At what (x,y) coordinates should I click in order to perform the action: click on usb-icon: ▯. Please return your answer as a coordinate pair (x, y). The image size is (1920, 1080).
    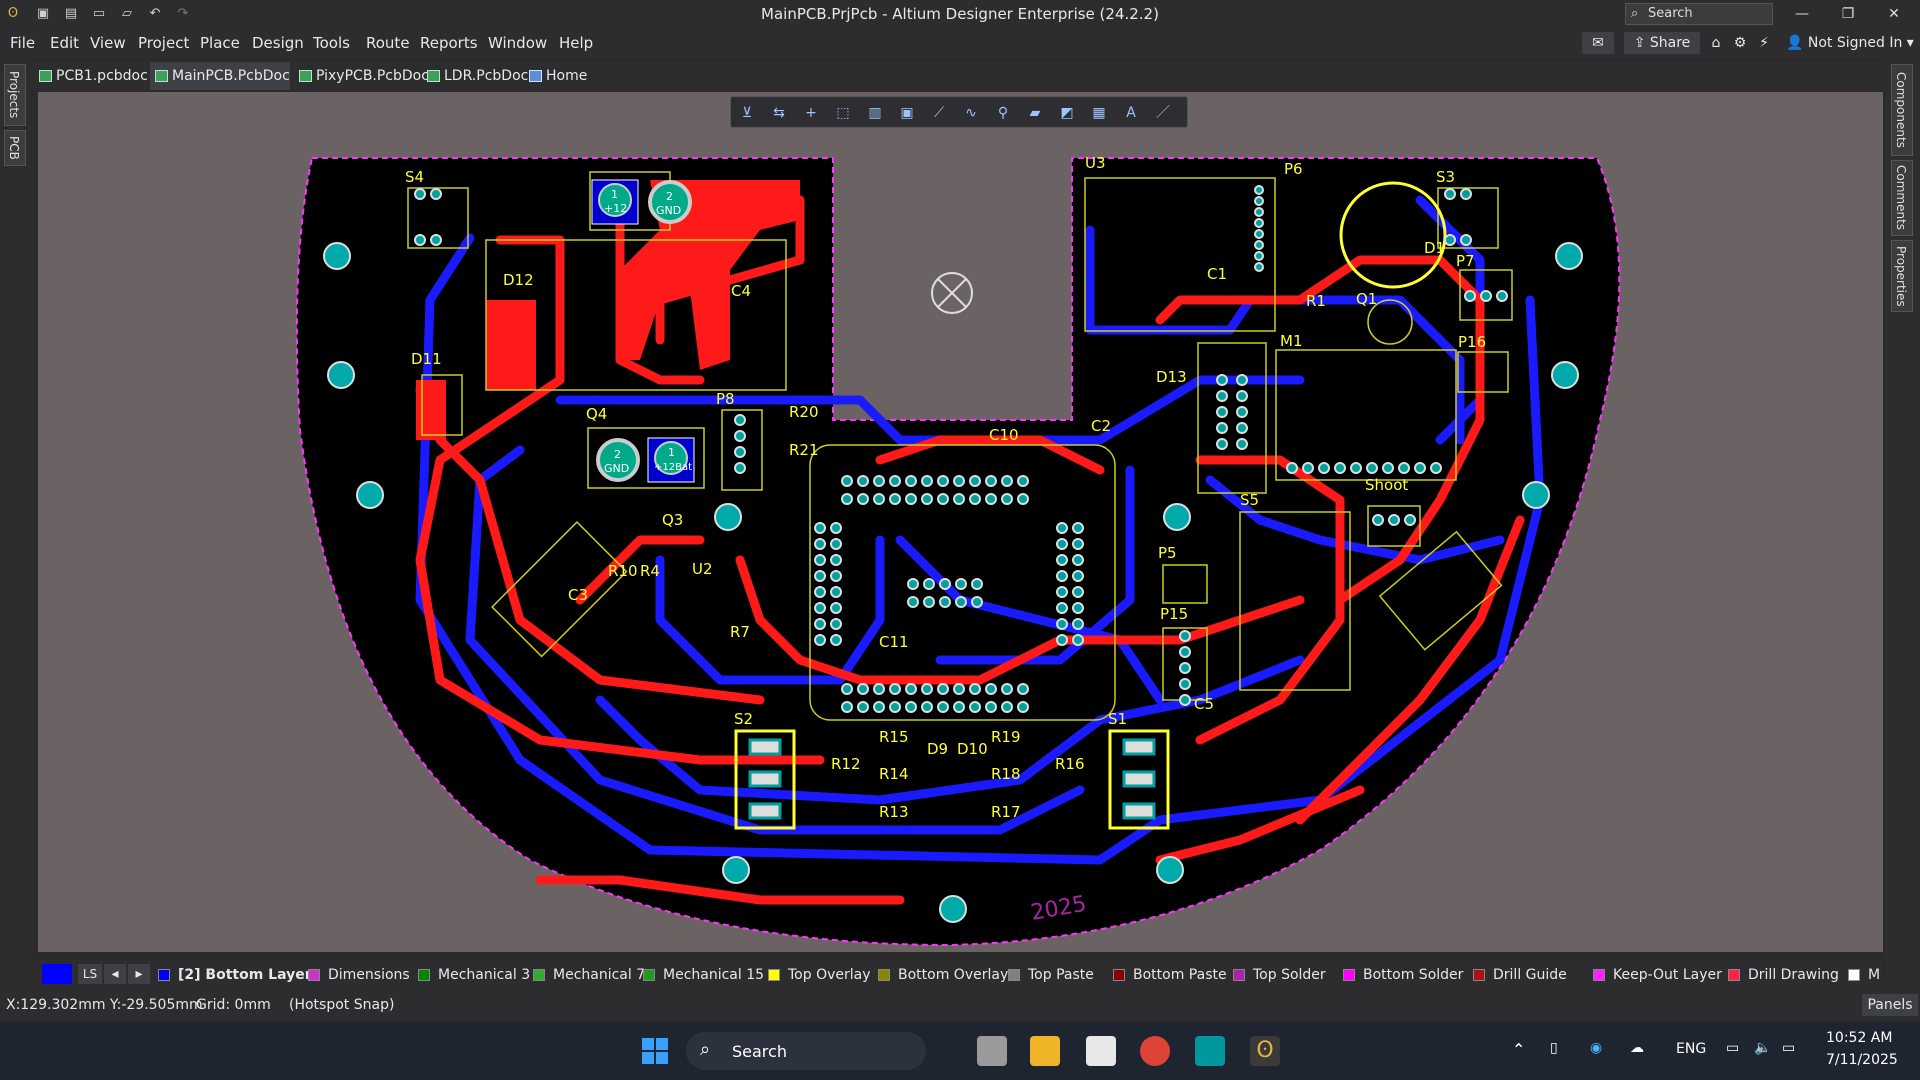
    Looking at the image, I should click on (1554, 1048).